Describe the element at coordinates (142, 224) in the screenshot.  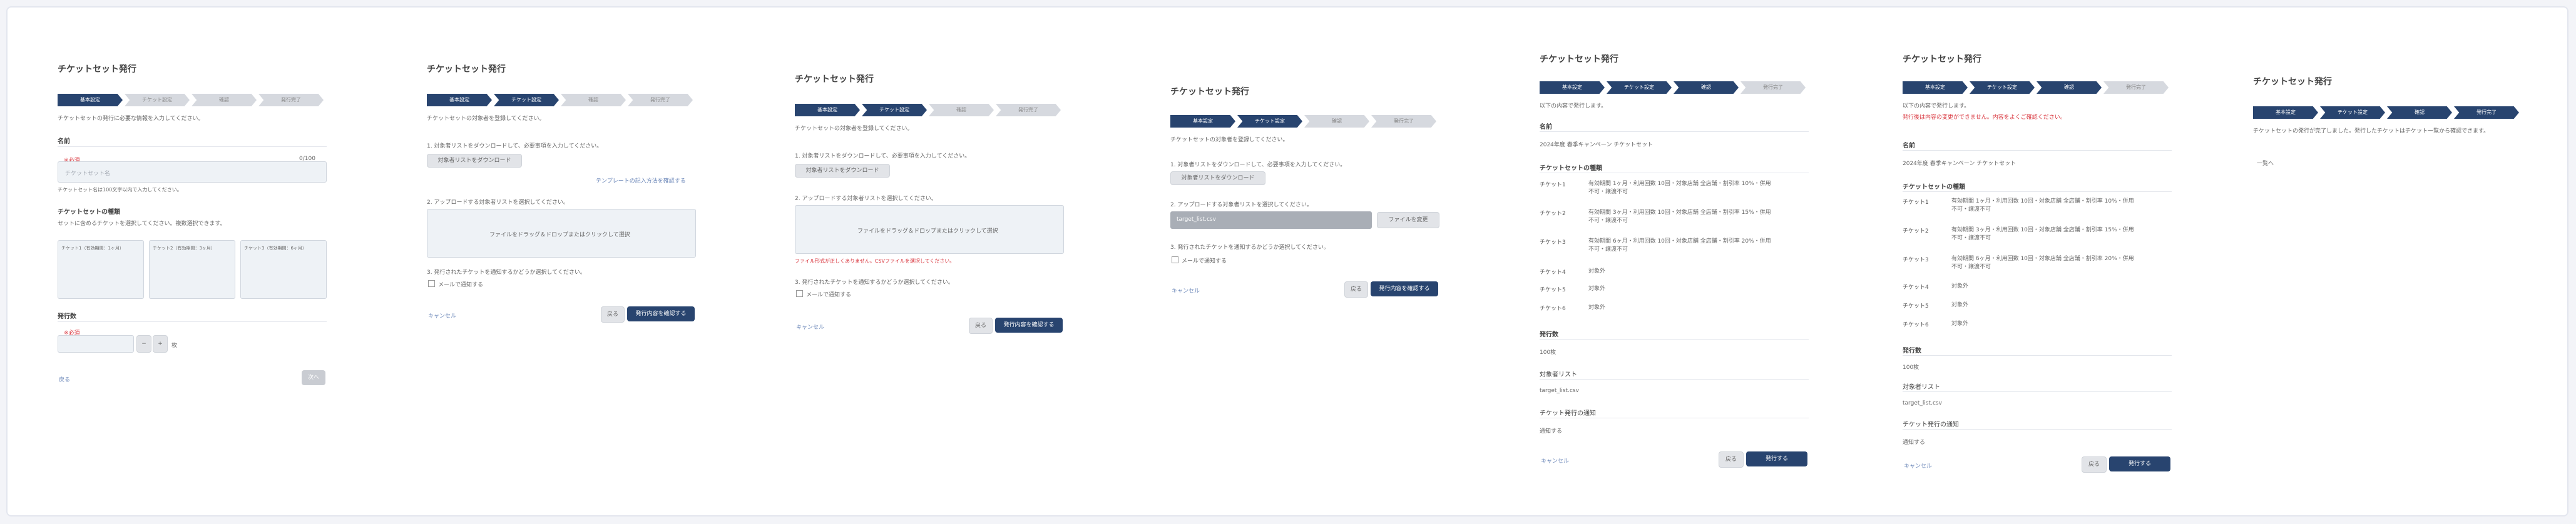
I see `tickets-hint: セットに含めるチケットを選択してください。複数選択できます。` at that location.